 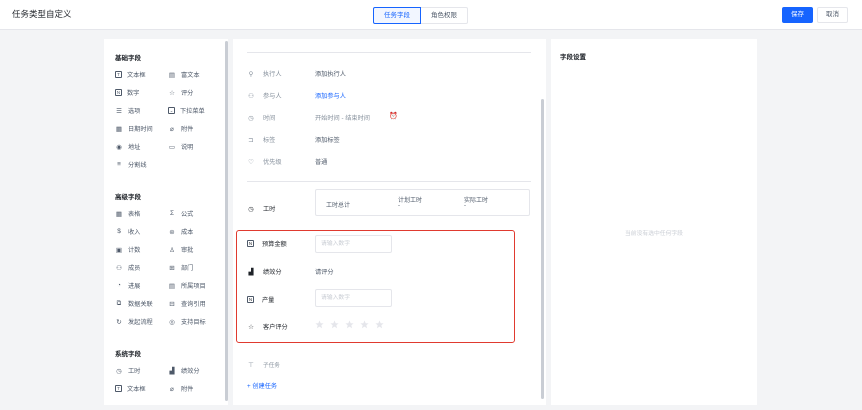 What do you see at coordinates (186, 110) in the screenshot?
I see `field-dropdown: ⌄ 下拉菜单` at bounding box center [186, 110].